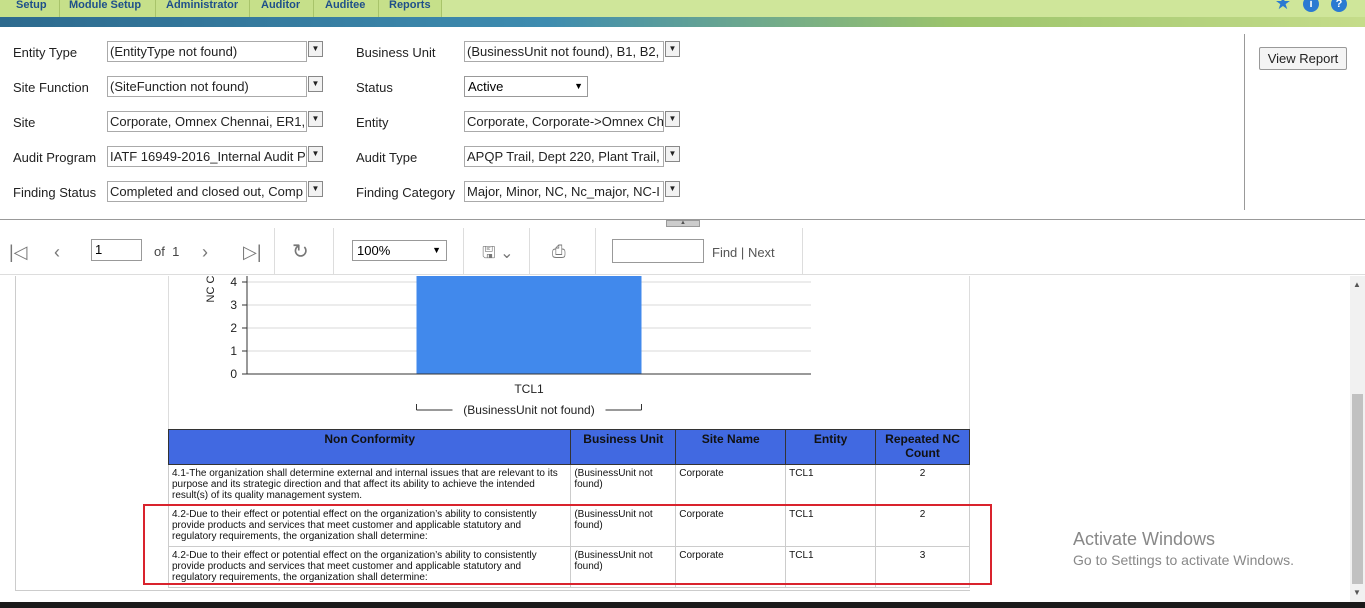 The image size is (1365, 608). What do you see at coordinates (529, 389) in the screenshot?
I see `x-tick-label: TCL1` at bounding box center [529, 389].